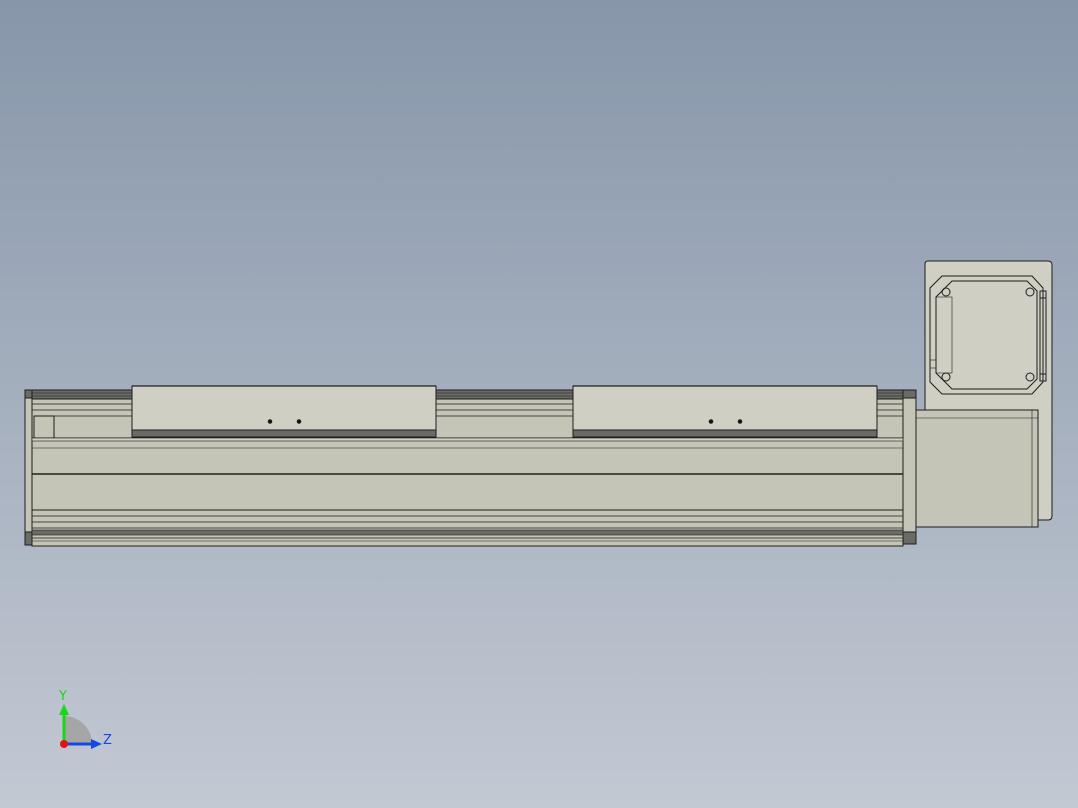 Image resolution: width=1078 pixels, height=808 pixels. What do you see at coordinates (977, 468) in the screenshot?
I see `motor-end-block` at bounding box center [977, 468].